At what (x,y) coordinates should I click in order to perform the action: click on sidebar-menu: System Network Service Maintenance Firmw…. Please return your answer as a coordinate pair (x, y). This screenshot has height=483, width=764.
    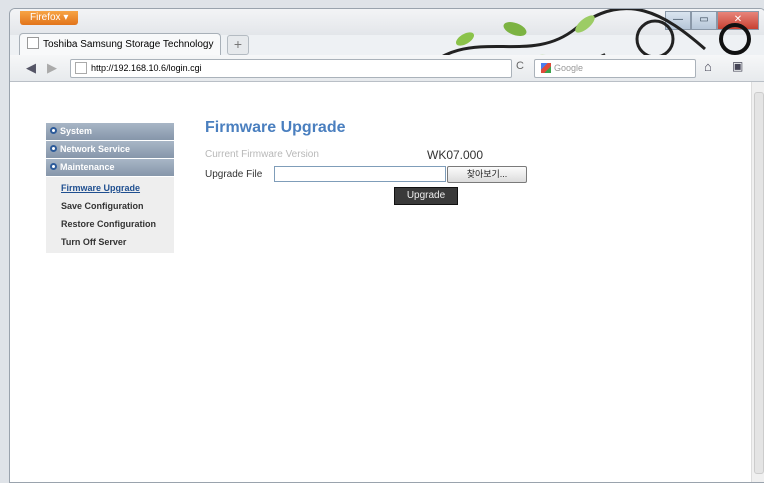
    Looking at the image, I should click on (110, 188).